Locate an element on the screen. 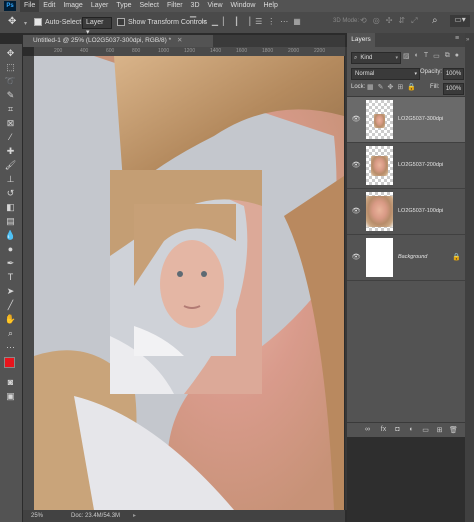  panel-menu-icon: ≡ is located at coordinates (457, 38).